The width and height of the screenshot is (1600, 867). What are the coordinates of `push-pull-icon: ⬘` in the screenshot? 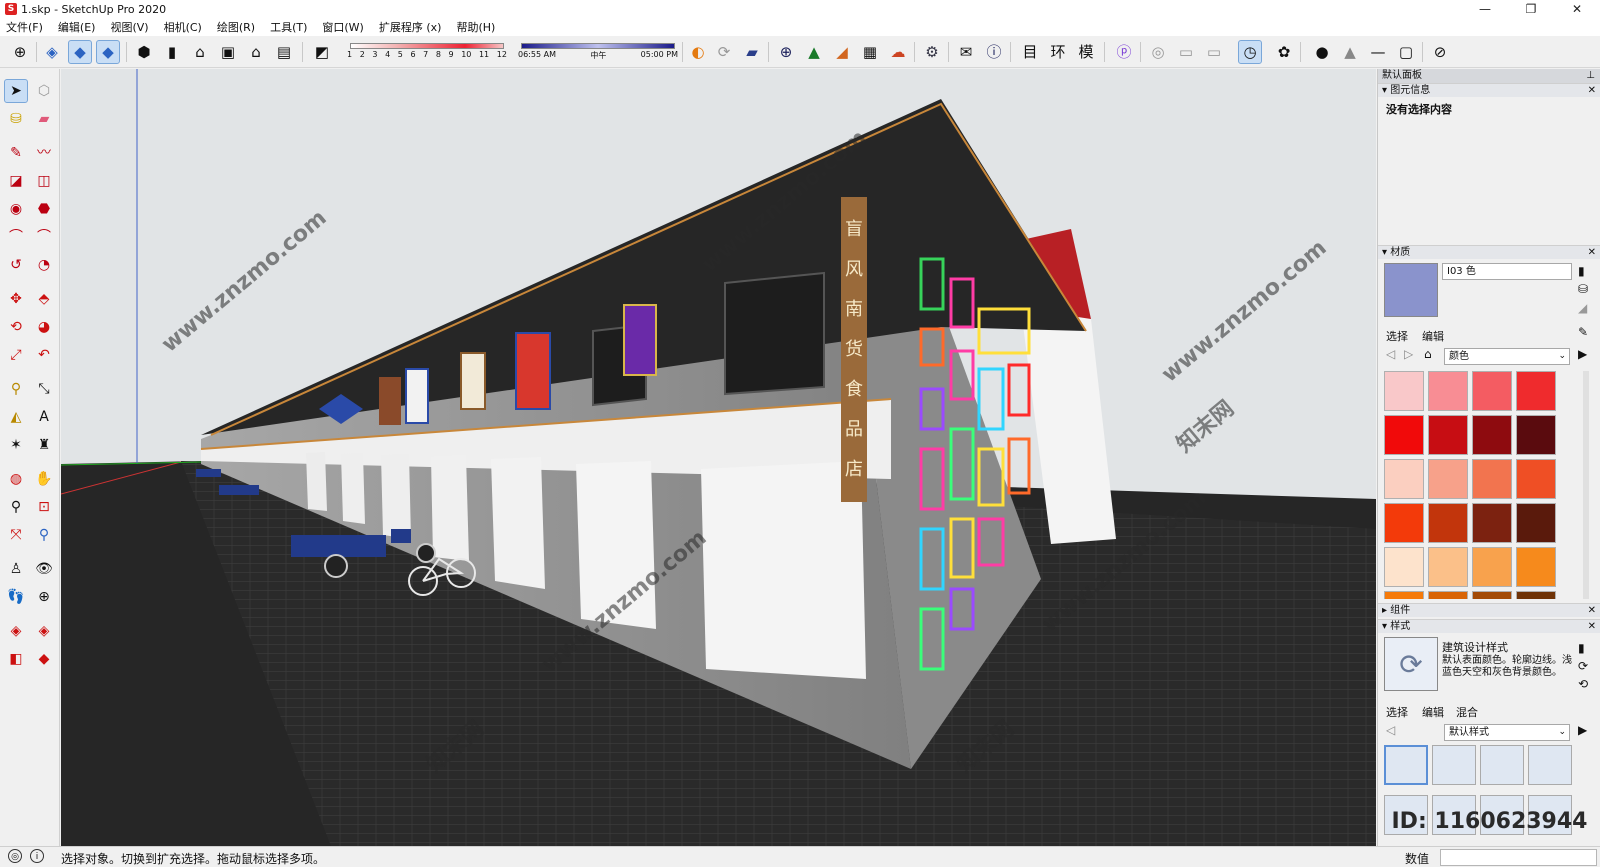 It's located at (44, 299).